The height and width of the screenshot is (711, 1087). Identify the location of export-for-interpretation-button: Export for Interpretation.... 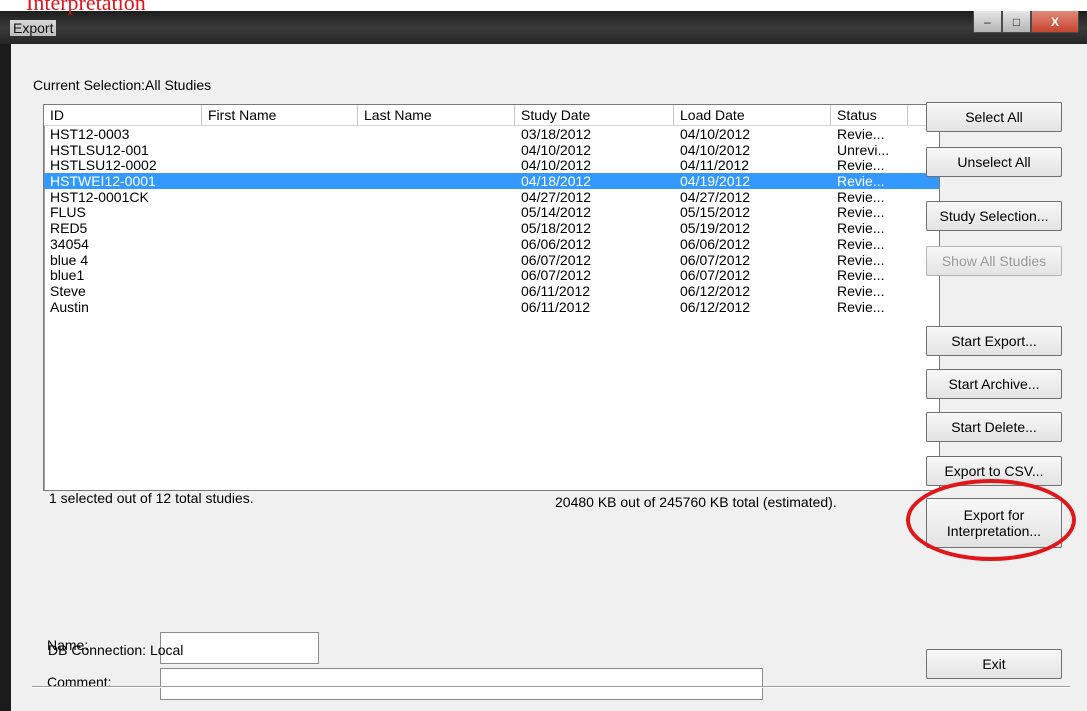
(994, 523).